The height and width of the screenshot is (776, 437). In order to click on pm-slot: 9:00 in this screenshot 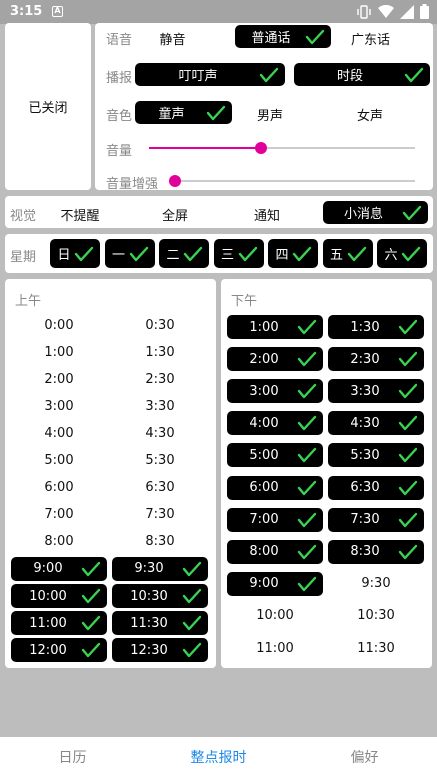, I will do `click(275, 583)`.